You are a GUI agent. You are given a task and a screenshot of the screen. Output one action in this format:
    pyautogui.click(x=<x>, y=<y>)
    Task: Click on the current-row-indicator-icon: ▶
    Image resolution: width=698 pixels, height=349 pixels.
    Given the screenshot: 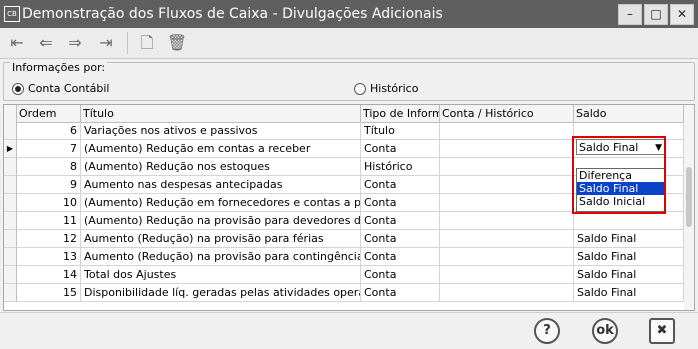 What is the action you would take?
    pyautogui.click(x=10, y=149)
    